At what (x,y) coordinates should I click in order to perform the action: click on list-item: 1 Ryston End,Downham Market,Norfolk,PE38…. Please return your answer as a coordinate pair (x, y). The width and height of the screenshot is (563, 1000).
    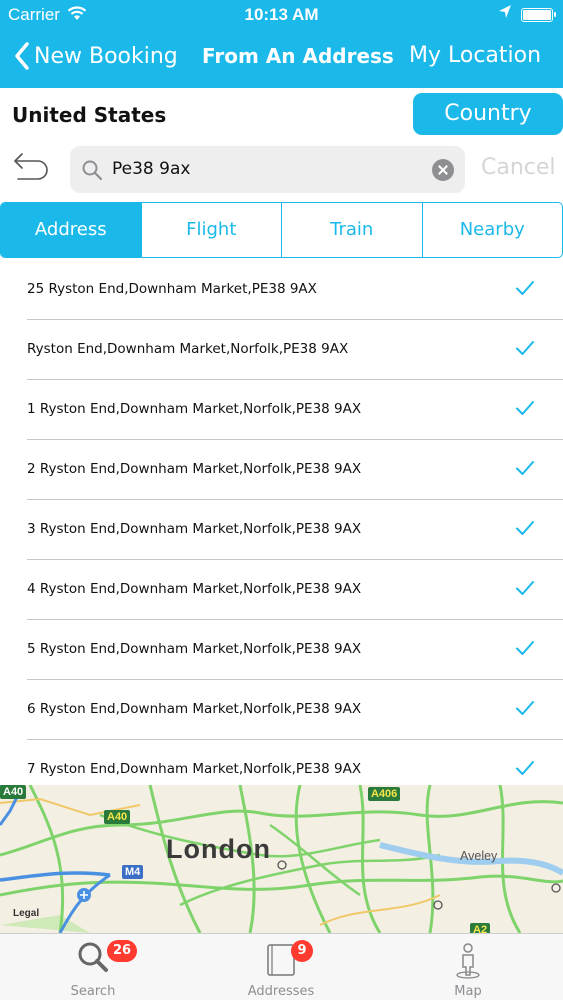
    Looking at the image, I should click on (295, 410).